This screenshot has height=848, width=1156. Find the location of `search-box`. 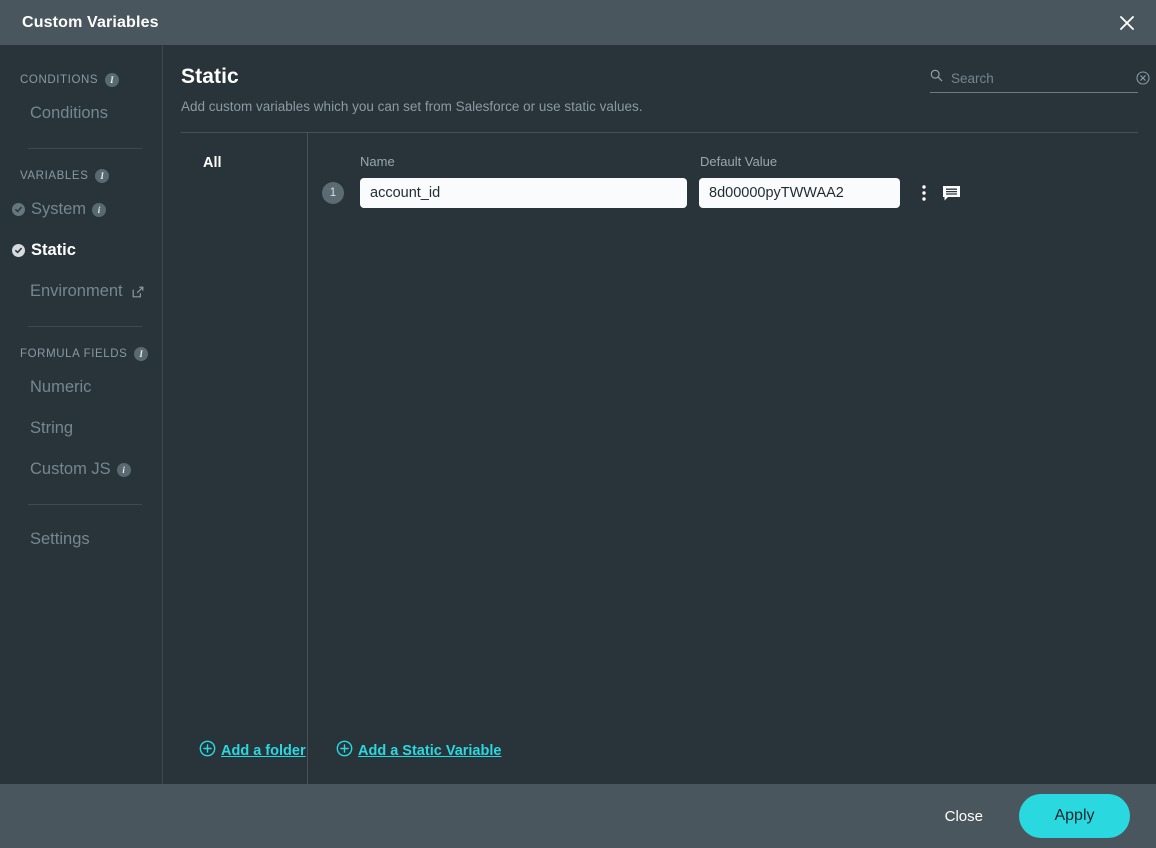

search-box is located at coordinates (1040, 81).